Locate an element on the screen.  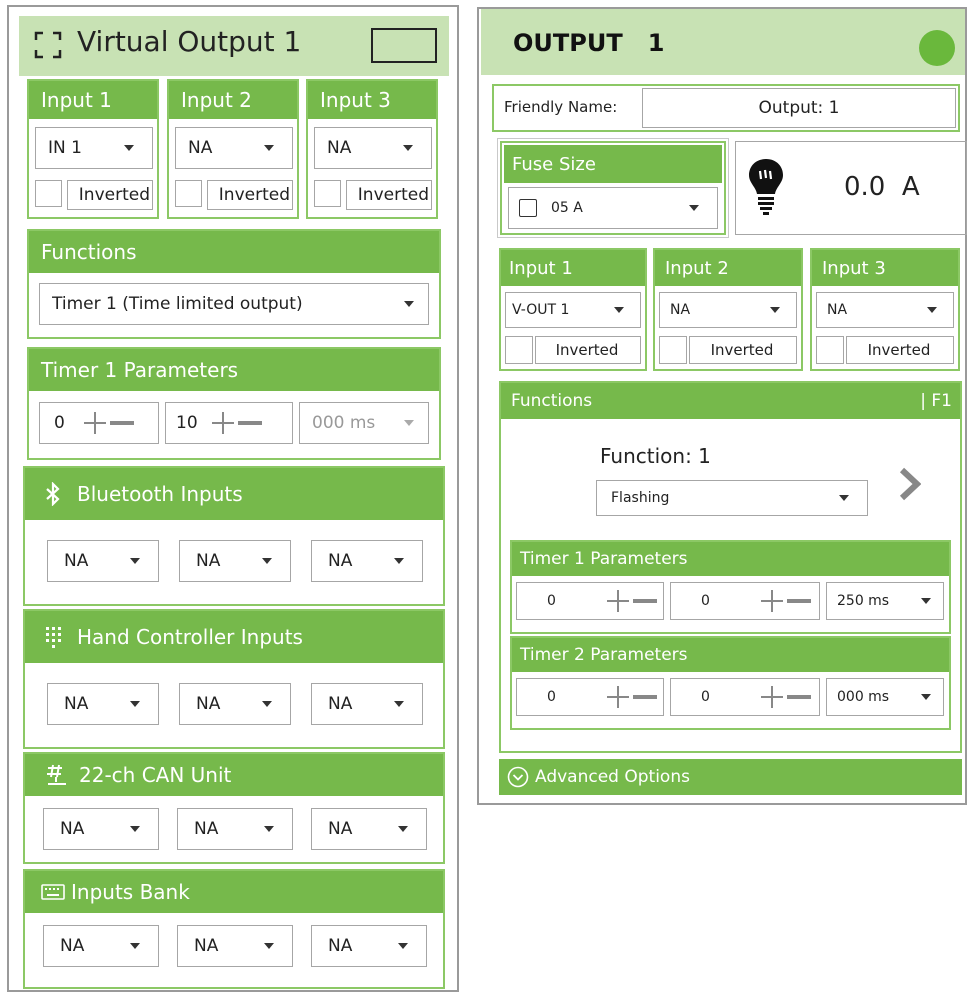
can-unit-section: 22-ch CAN Unit NA NA NA is located at coordinates (234, 808).